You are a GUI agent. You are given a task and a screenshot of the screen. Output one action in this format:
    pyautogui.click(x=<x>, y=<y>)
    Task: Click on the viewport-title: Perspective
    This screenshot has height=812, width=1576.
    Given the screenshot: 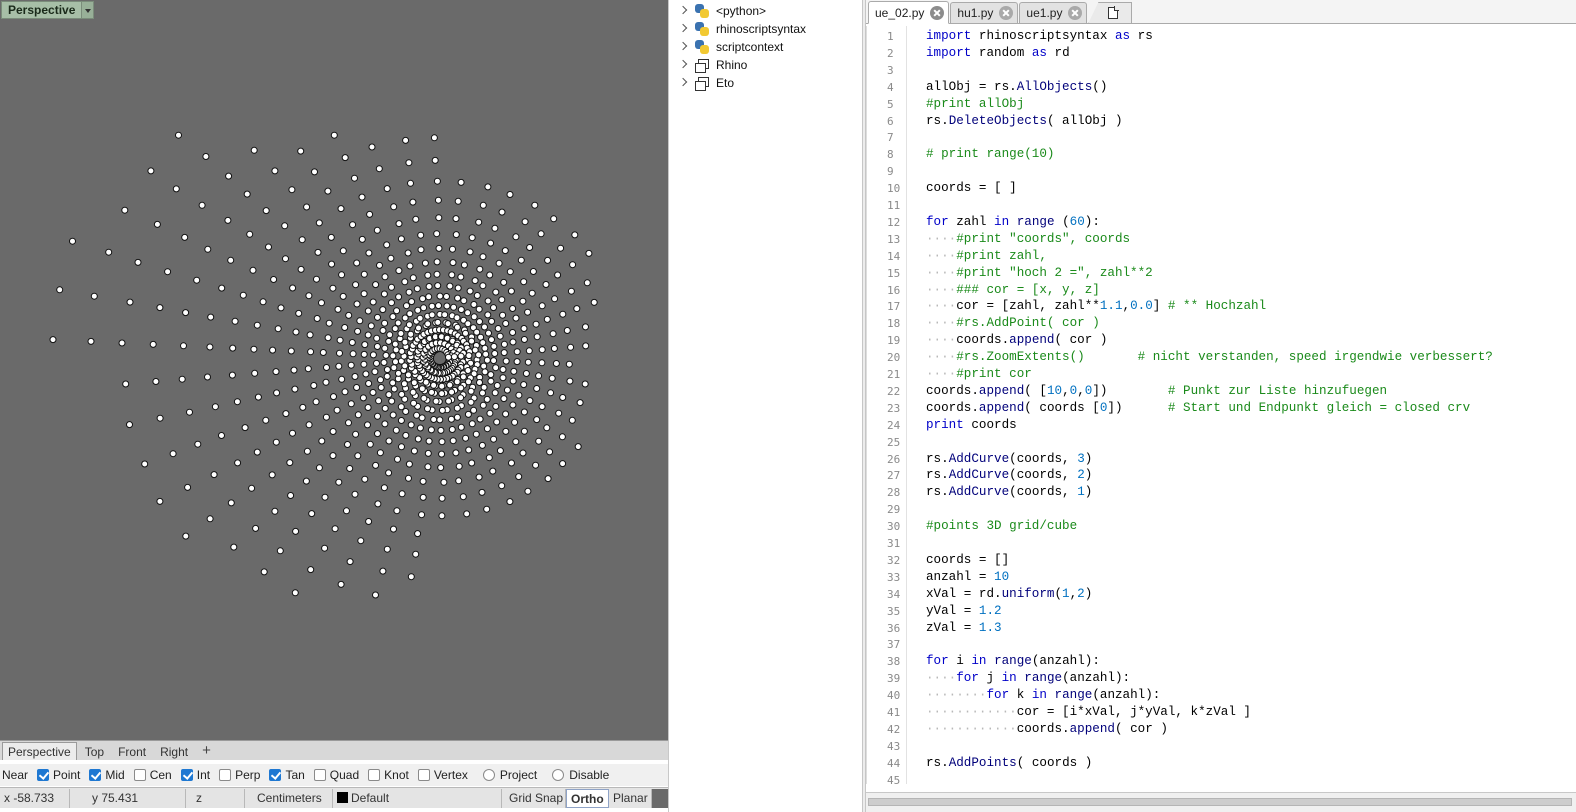 What is the action you would take?
    pyautogui.click(x=48, y=10)
    